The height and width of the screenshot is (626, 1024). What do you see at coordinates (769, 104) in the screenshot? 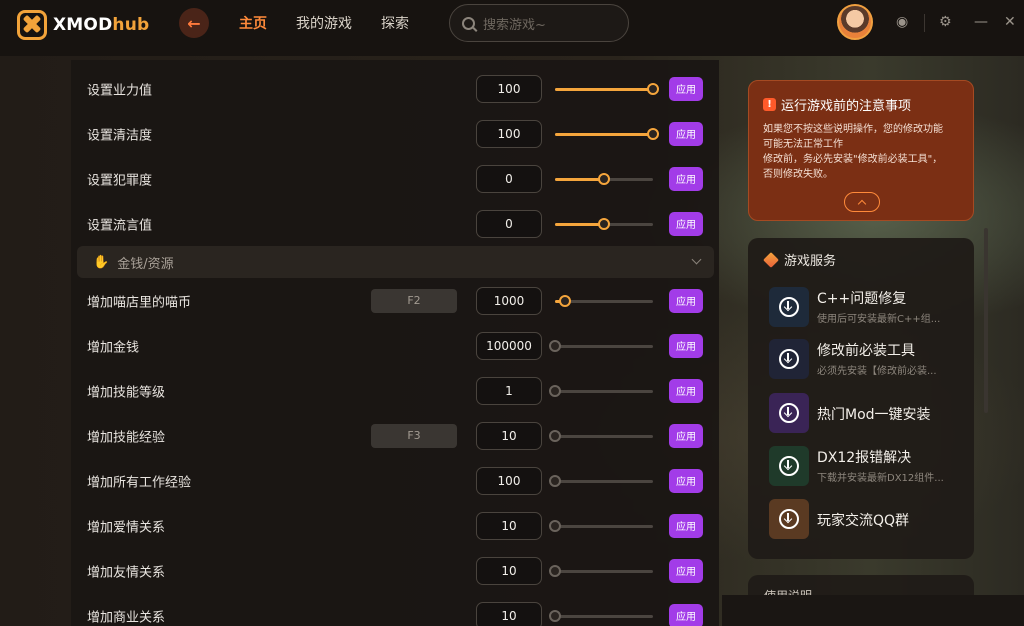
I see `warning-icon: !` at bounding box center [769, 104].